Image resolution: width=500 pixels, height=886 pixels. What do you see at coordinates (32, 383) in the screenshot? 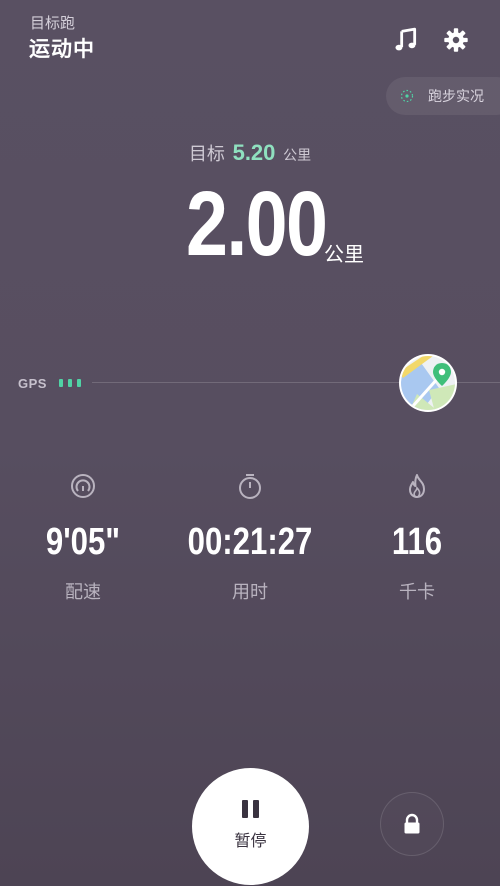
I see `gps-label: GPS` at bounding box center [32, 383].